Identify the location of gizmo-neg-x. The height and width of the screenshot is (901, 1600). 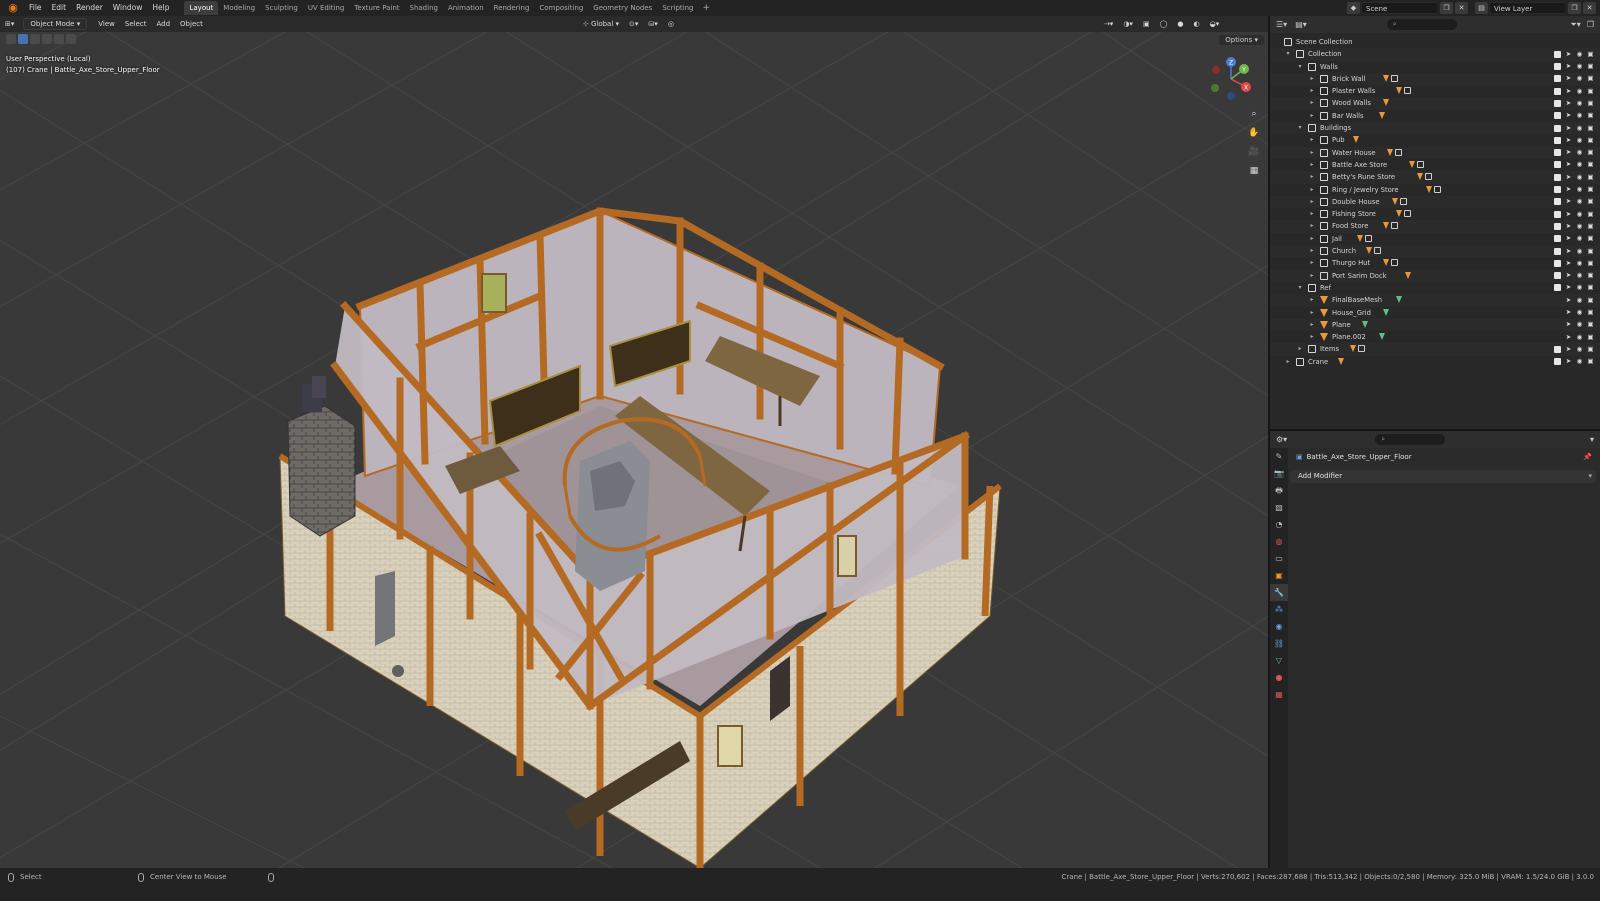
(1216, 70).